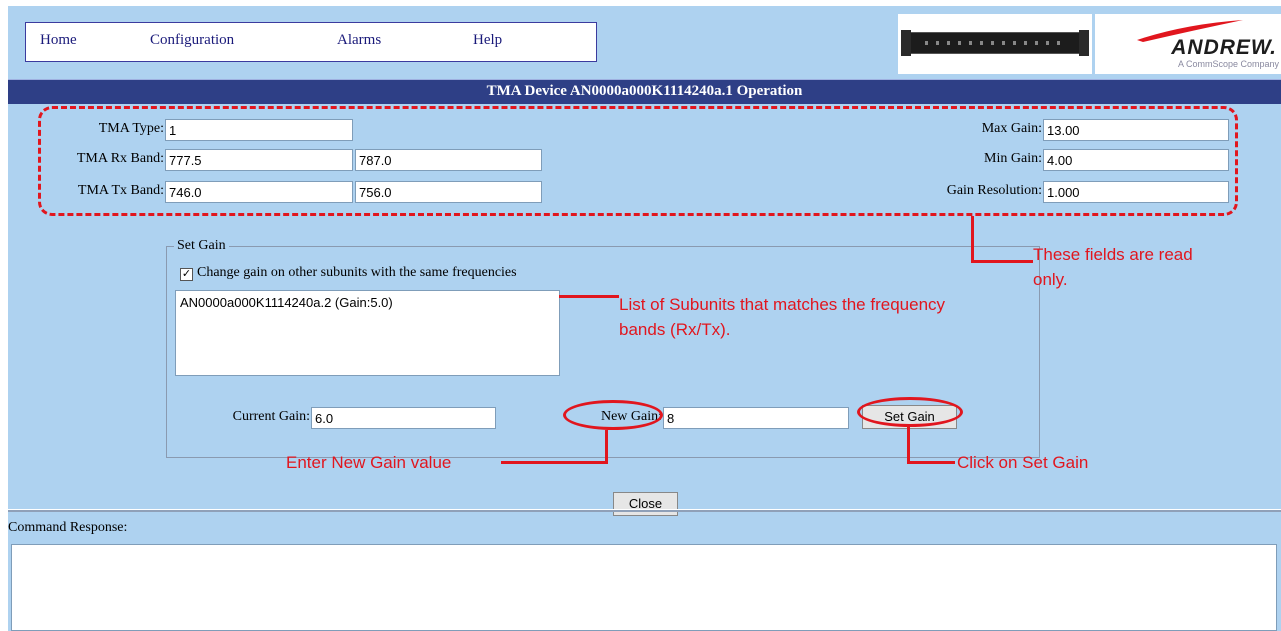  I want to click on enter-new-gain-annotation: Enter New Gain value, so click(369, 462).